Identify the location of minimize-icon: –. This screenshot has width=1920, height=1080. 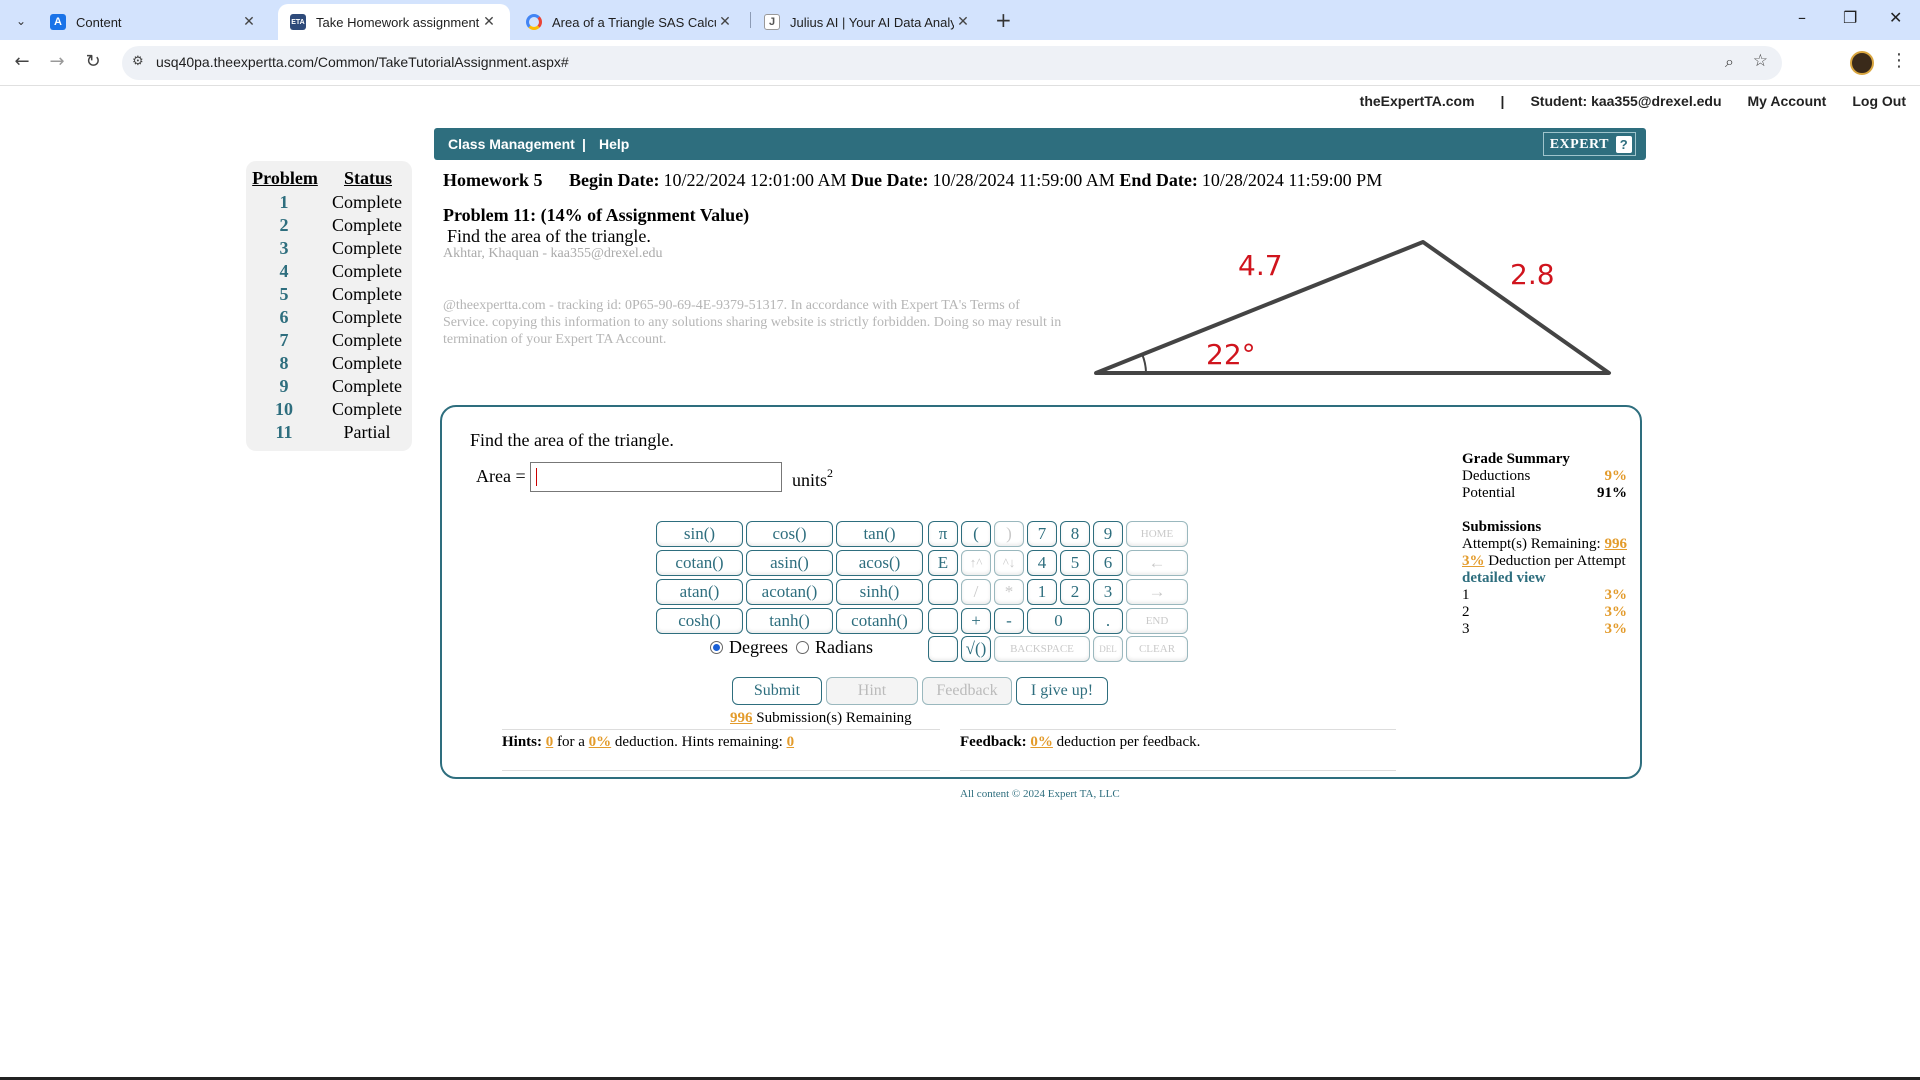
(1802, 17).